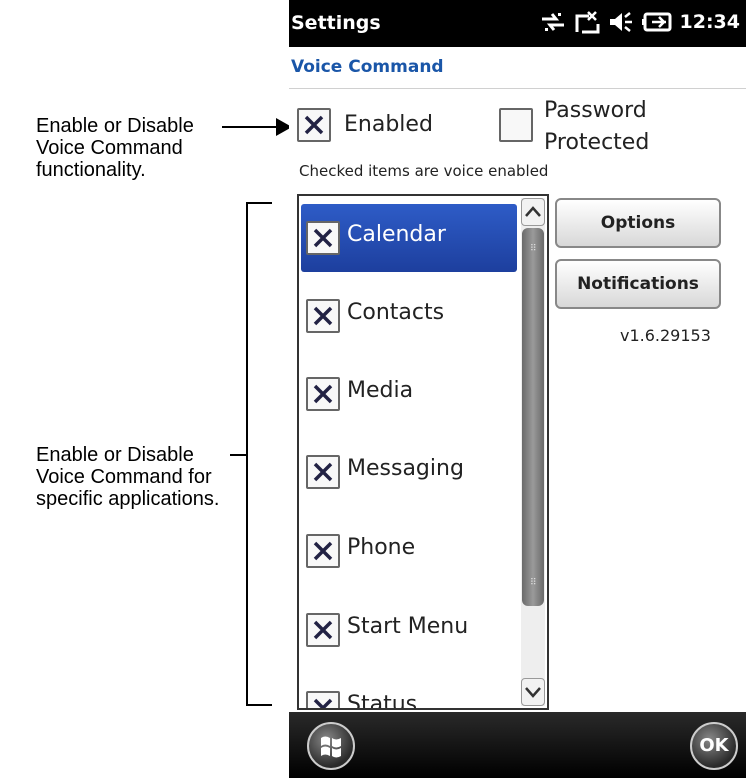  I want to click on list-item-label: Status, so click(382, 701).